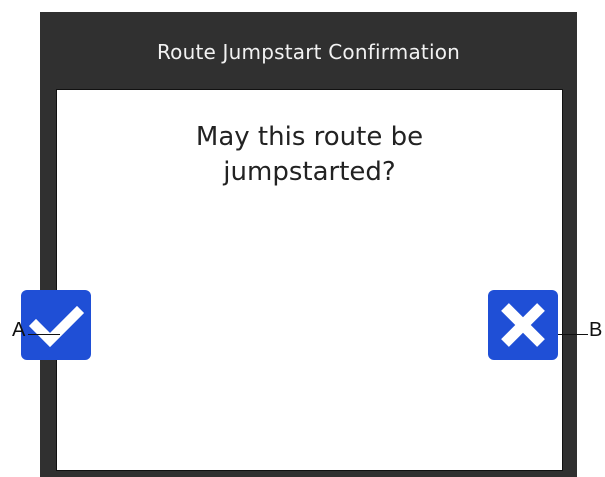 This screenshot has height=477, width=605. What do you see at coordinates (309, 155) in the screenshot?
I see `question-text: May this route be jumpstarted?` at bounding box center [309, 155].